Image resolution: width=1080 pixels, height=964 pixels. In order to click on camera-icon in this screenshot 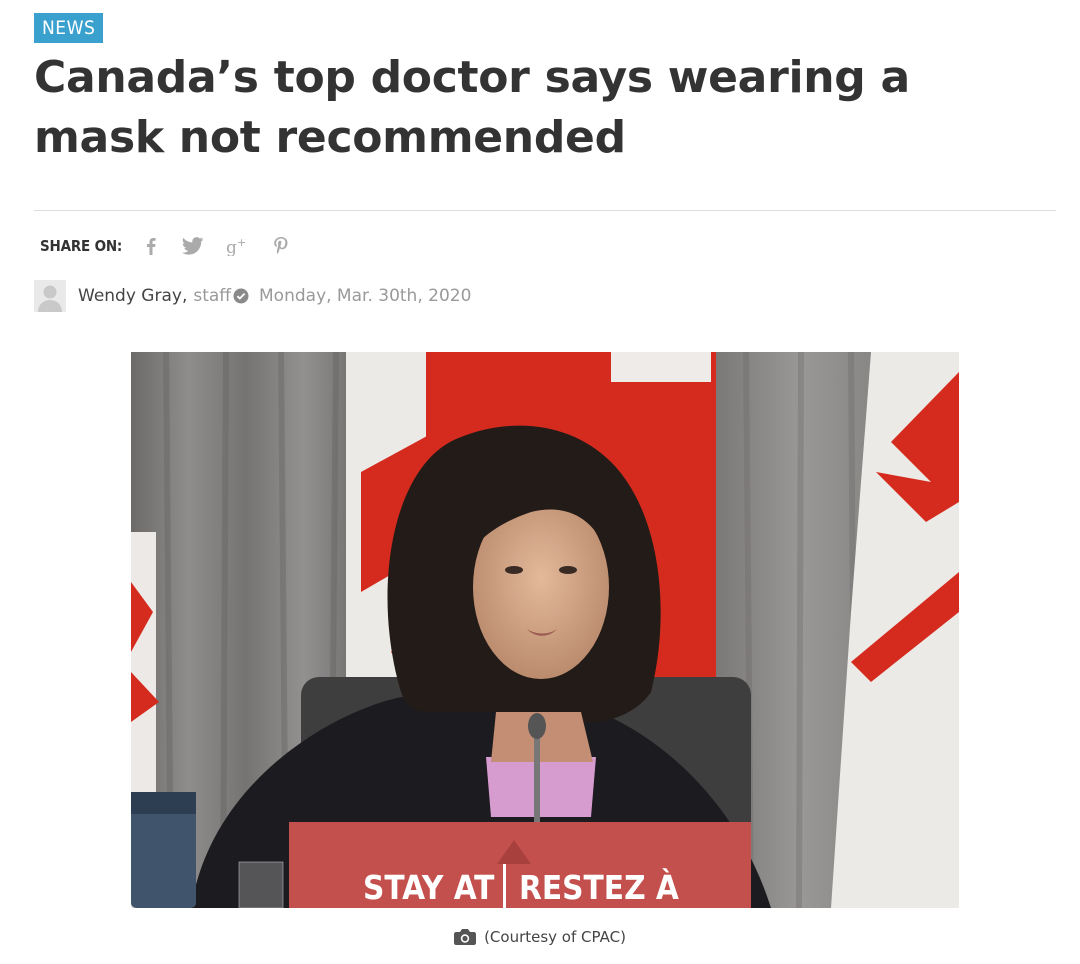, I will do `click(465, 937)`.